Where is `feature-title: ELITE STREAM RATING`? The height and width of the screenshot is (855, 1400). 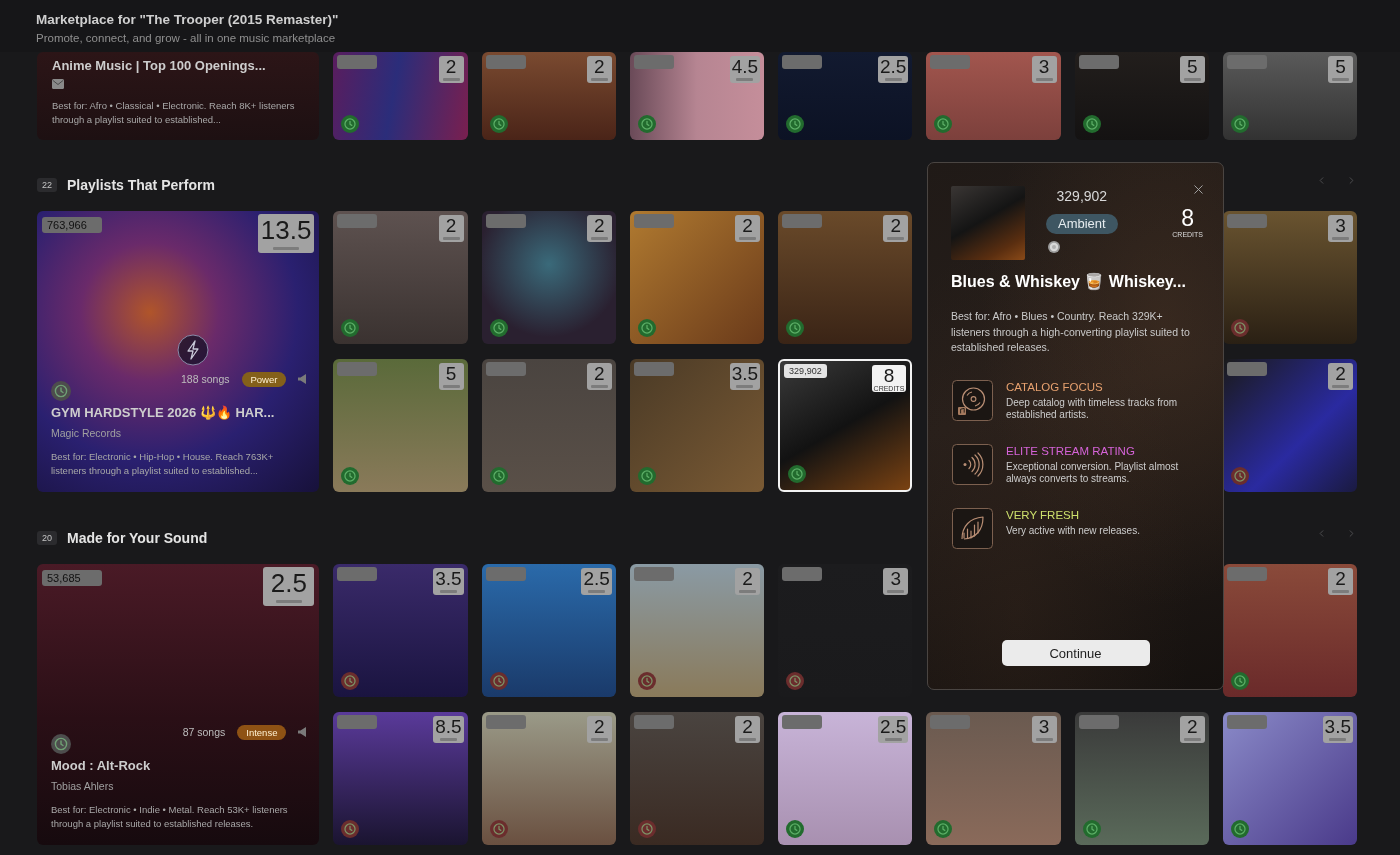 feature-title: ELITE STREAM RATING is located at coordinates (1070, 450).